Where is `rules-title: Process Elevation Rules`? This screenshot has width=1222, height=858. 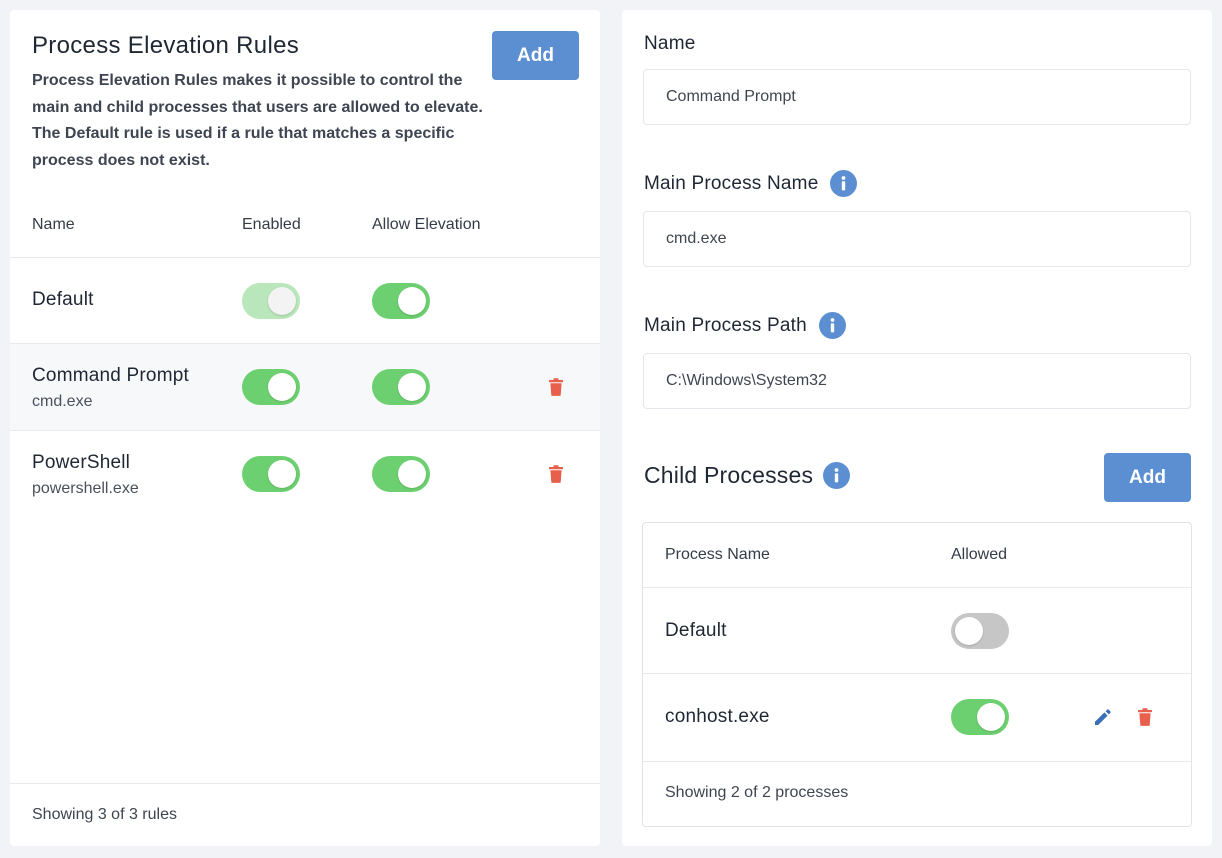
rules-title: Process Elevation Rules is located at coordinates (166, 45).